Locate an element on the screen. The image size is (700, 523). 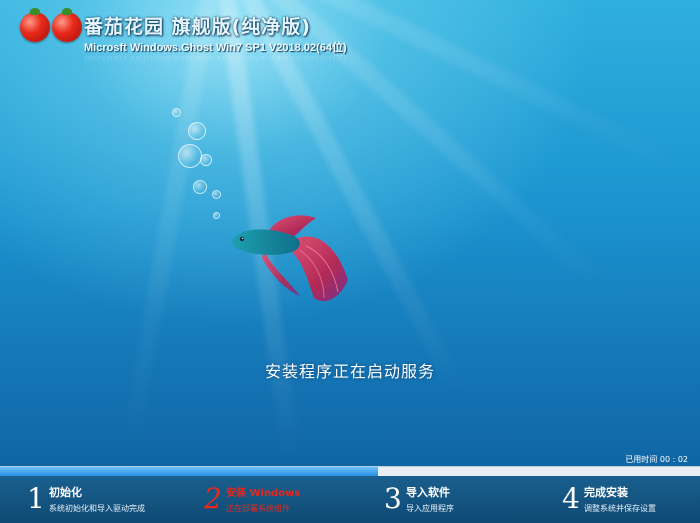
step-title: 导入软件 is located at coordinates (428, 492).